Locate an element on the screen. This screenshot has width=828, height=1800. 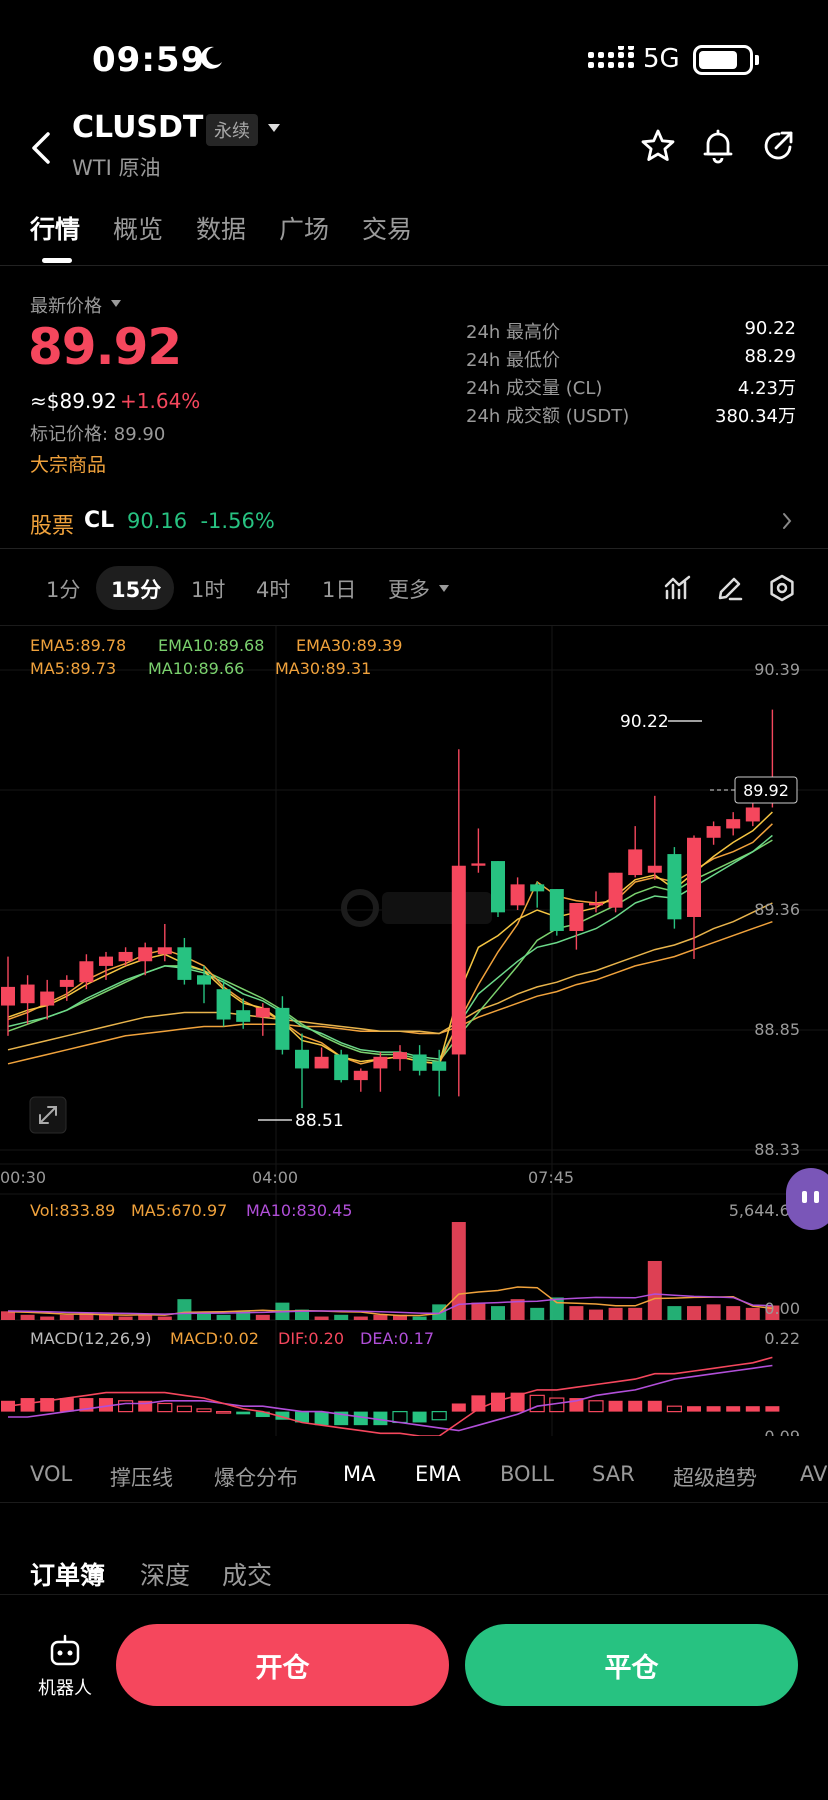
tab-data: 数据 is located at coordinates (221, 228).